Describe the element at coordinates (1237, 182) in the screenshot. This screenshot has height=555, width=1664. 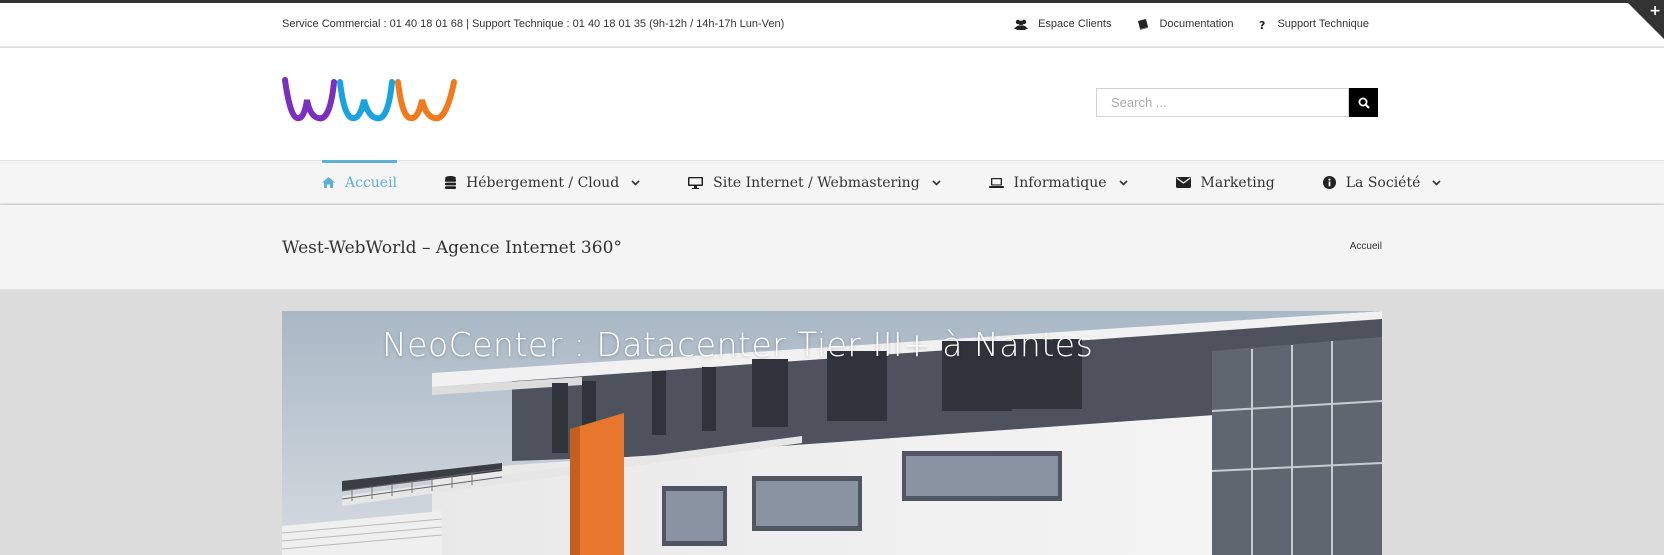
I see `nav-label: Marketing` at that location.